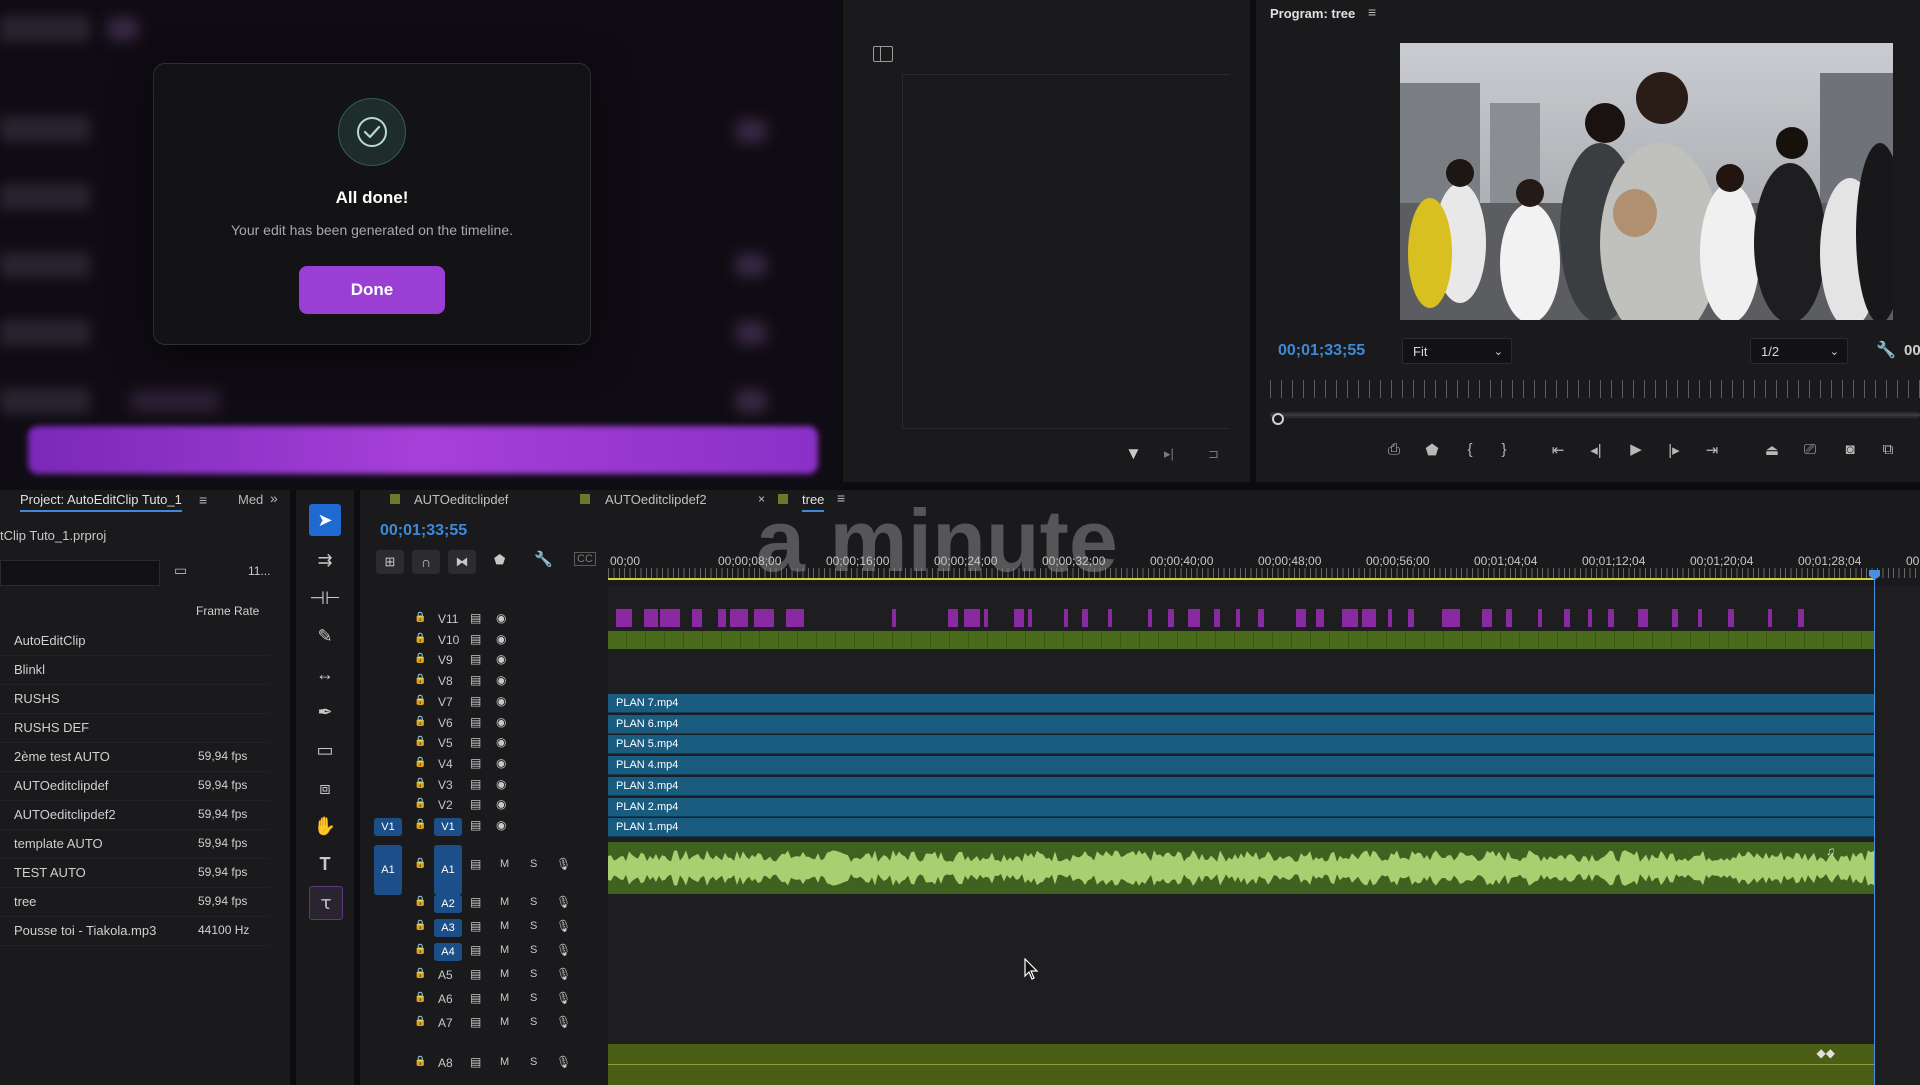 The width and height of the screenshot is (1920, 1085). What do you see at coordinates (180, 570) in the screenshot?
I see `bin-icon: ▭` at bounding box center [180, 570].